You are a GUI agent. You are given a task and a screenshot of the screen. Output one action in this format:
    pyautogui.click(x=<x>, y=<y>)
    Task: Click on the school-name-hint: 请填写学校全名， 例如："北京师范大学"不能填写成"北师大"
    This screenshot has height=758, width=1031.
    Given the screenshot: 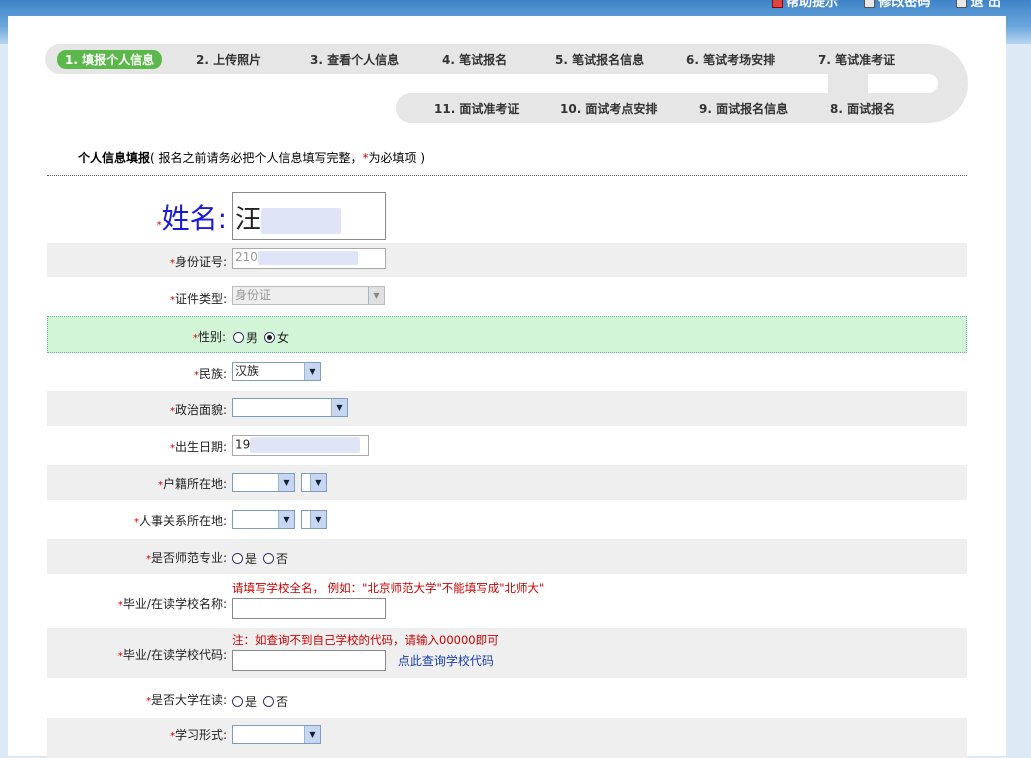 What is the action you would take?
    pyautogui.click(x=388, y=588)
    